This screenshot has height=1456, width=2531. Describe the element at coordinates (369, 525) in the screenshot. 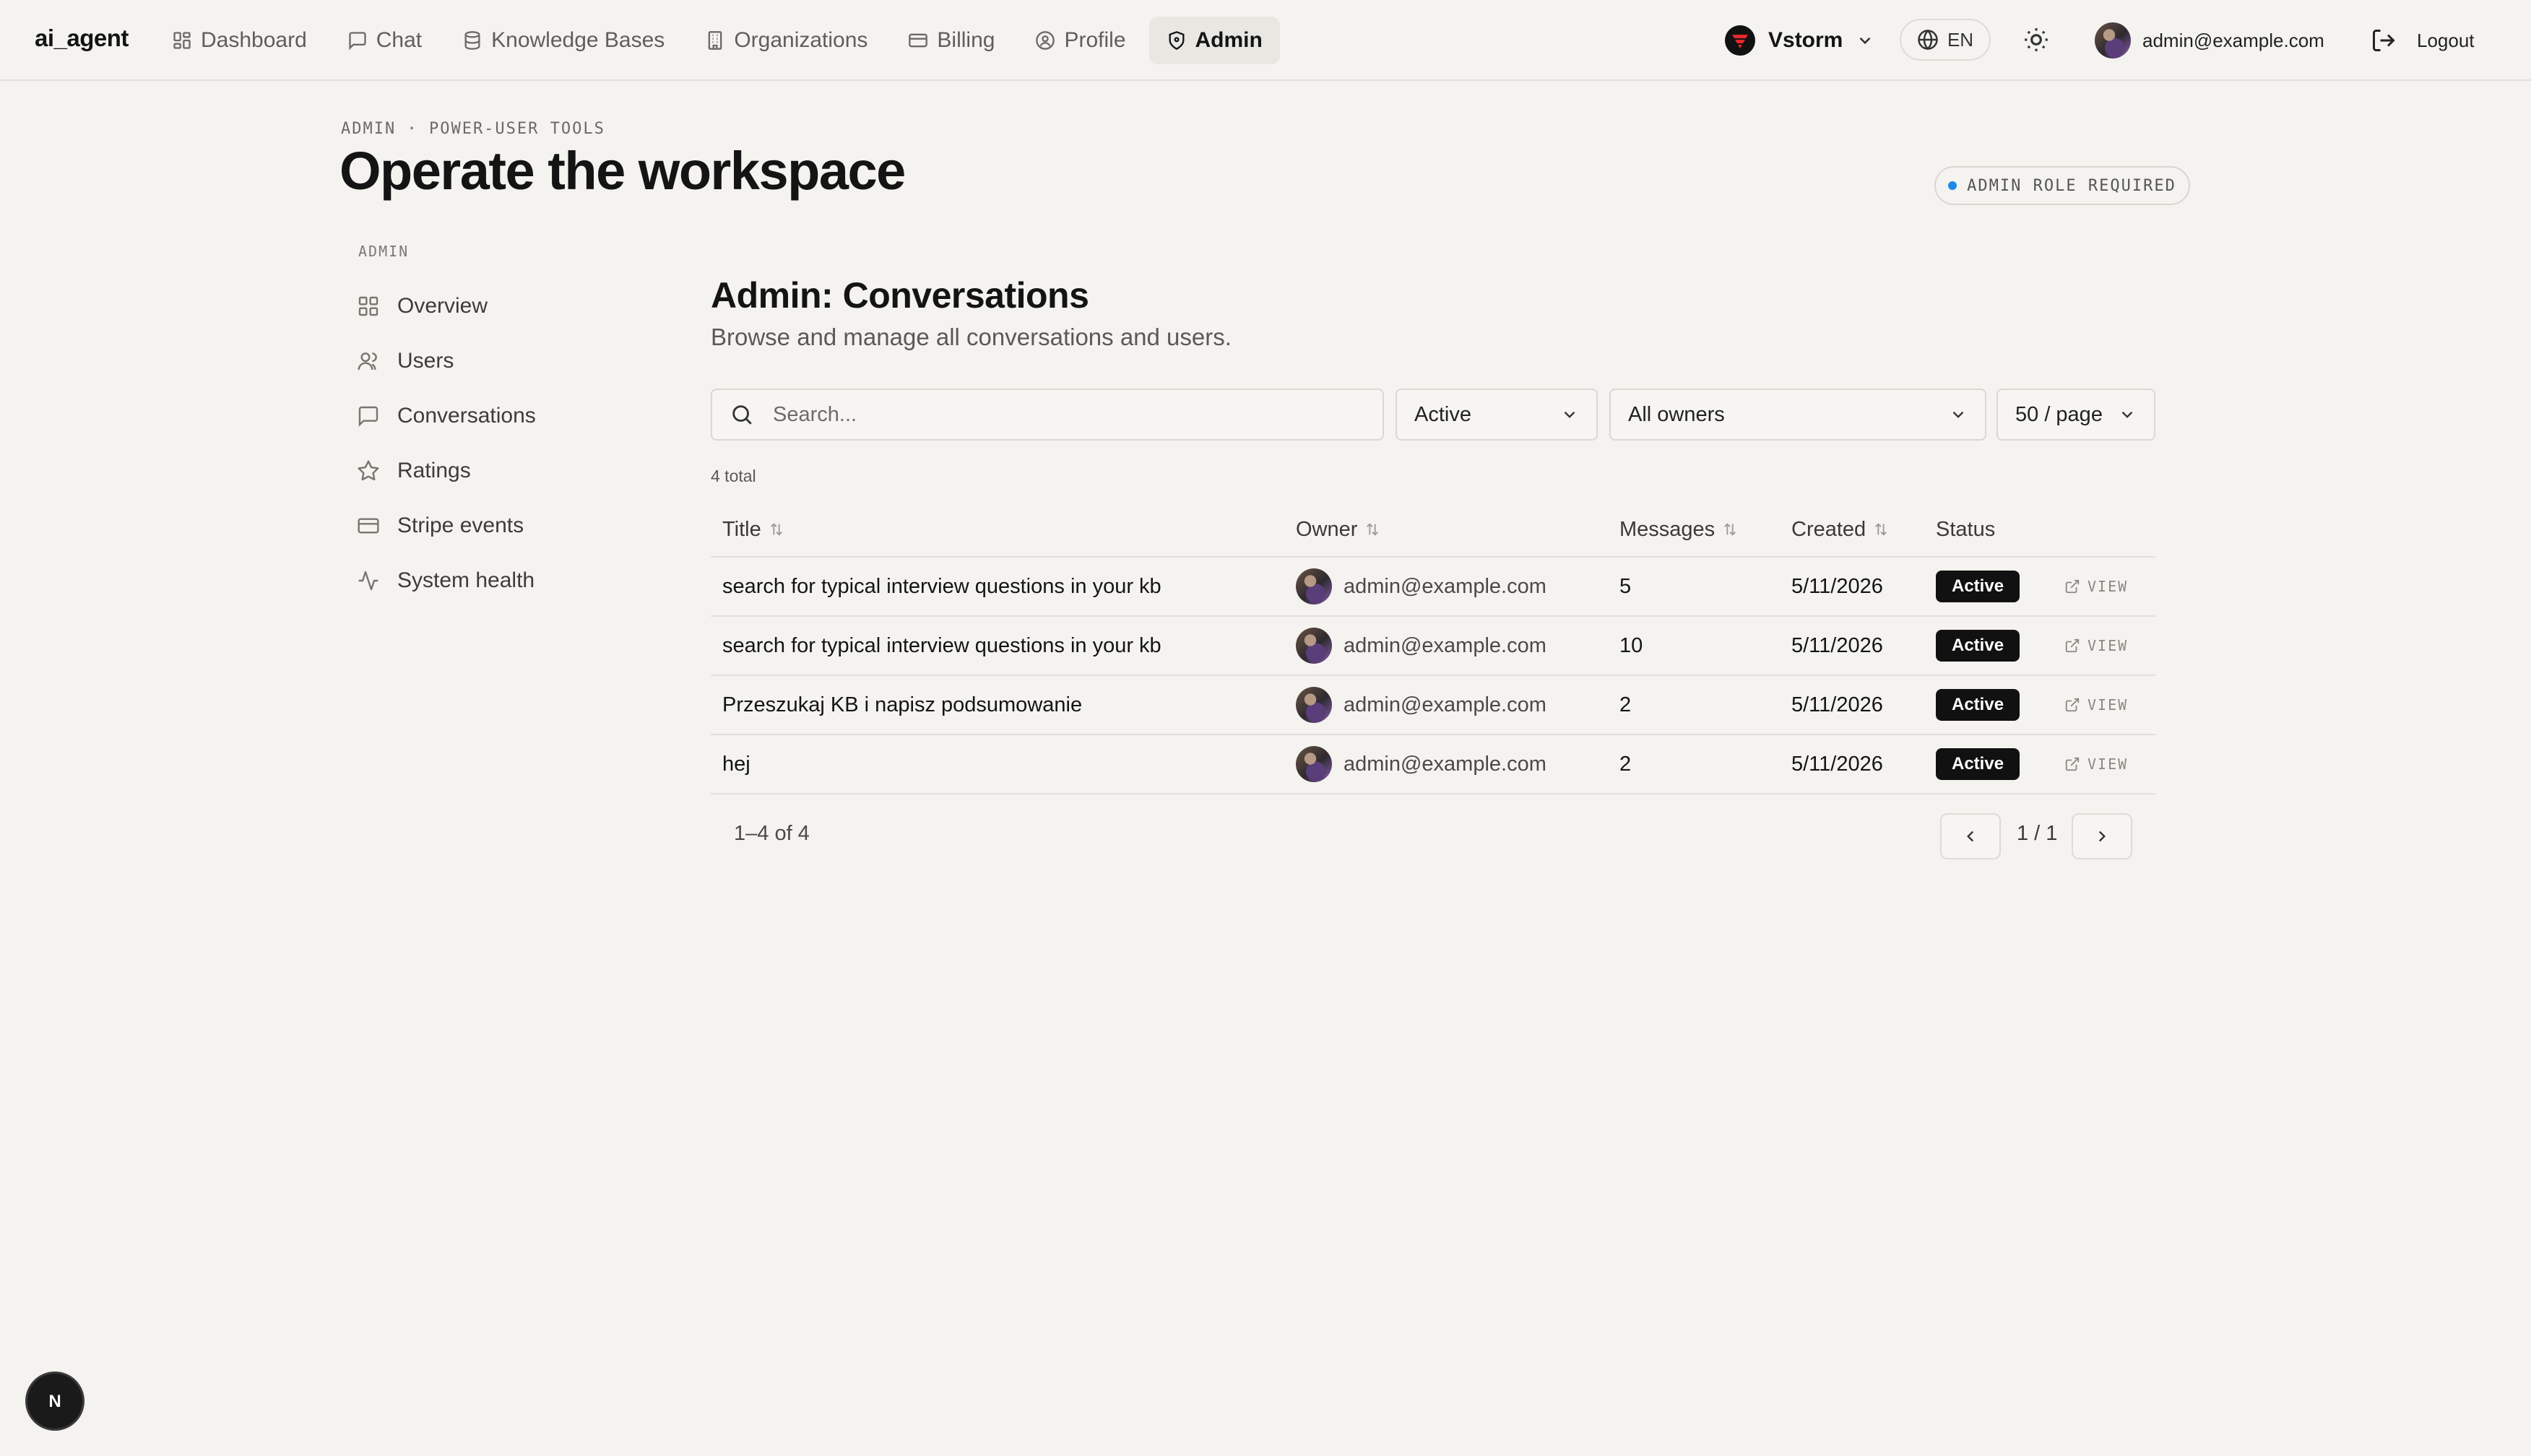

I see `card-icon` at that location.